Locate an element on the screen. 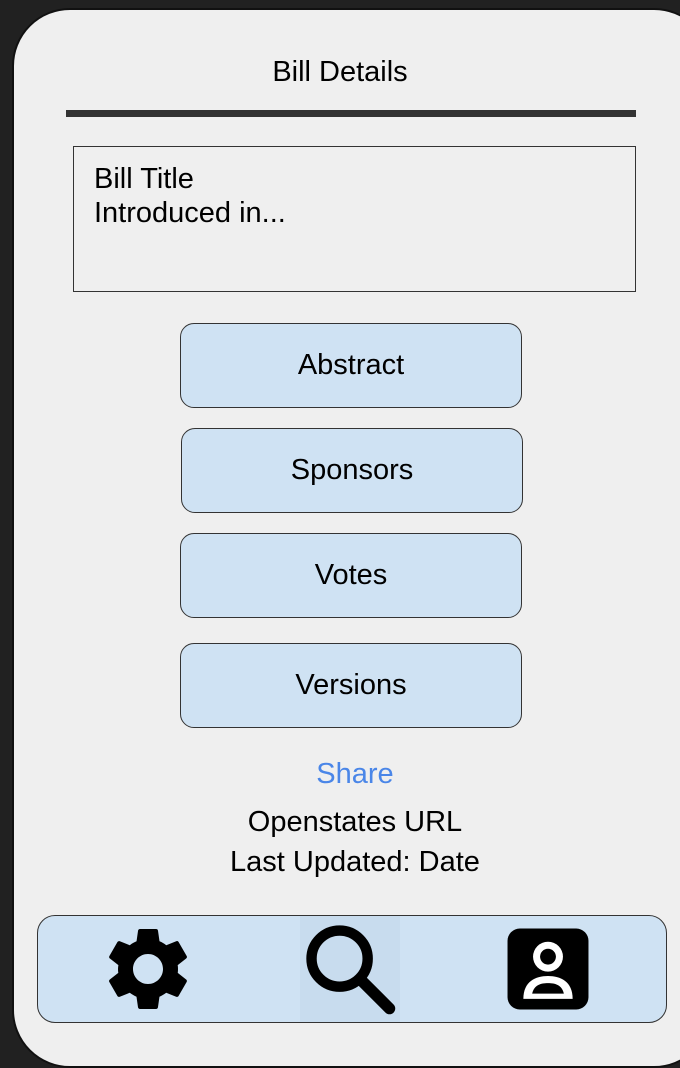  gear-icon is located at coordinates (148, 969).